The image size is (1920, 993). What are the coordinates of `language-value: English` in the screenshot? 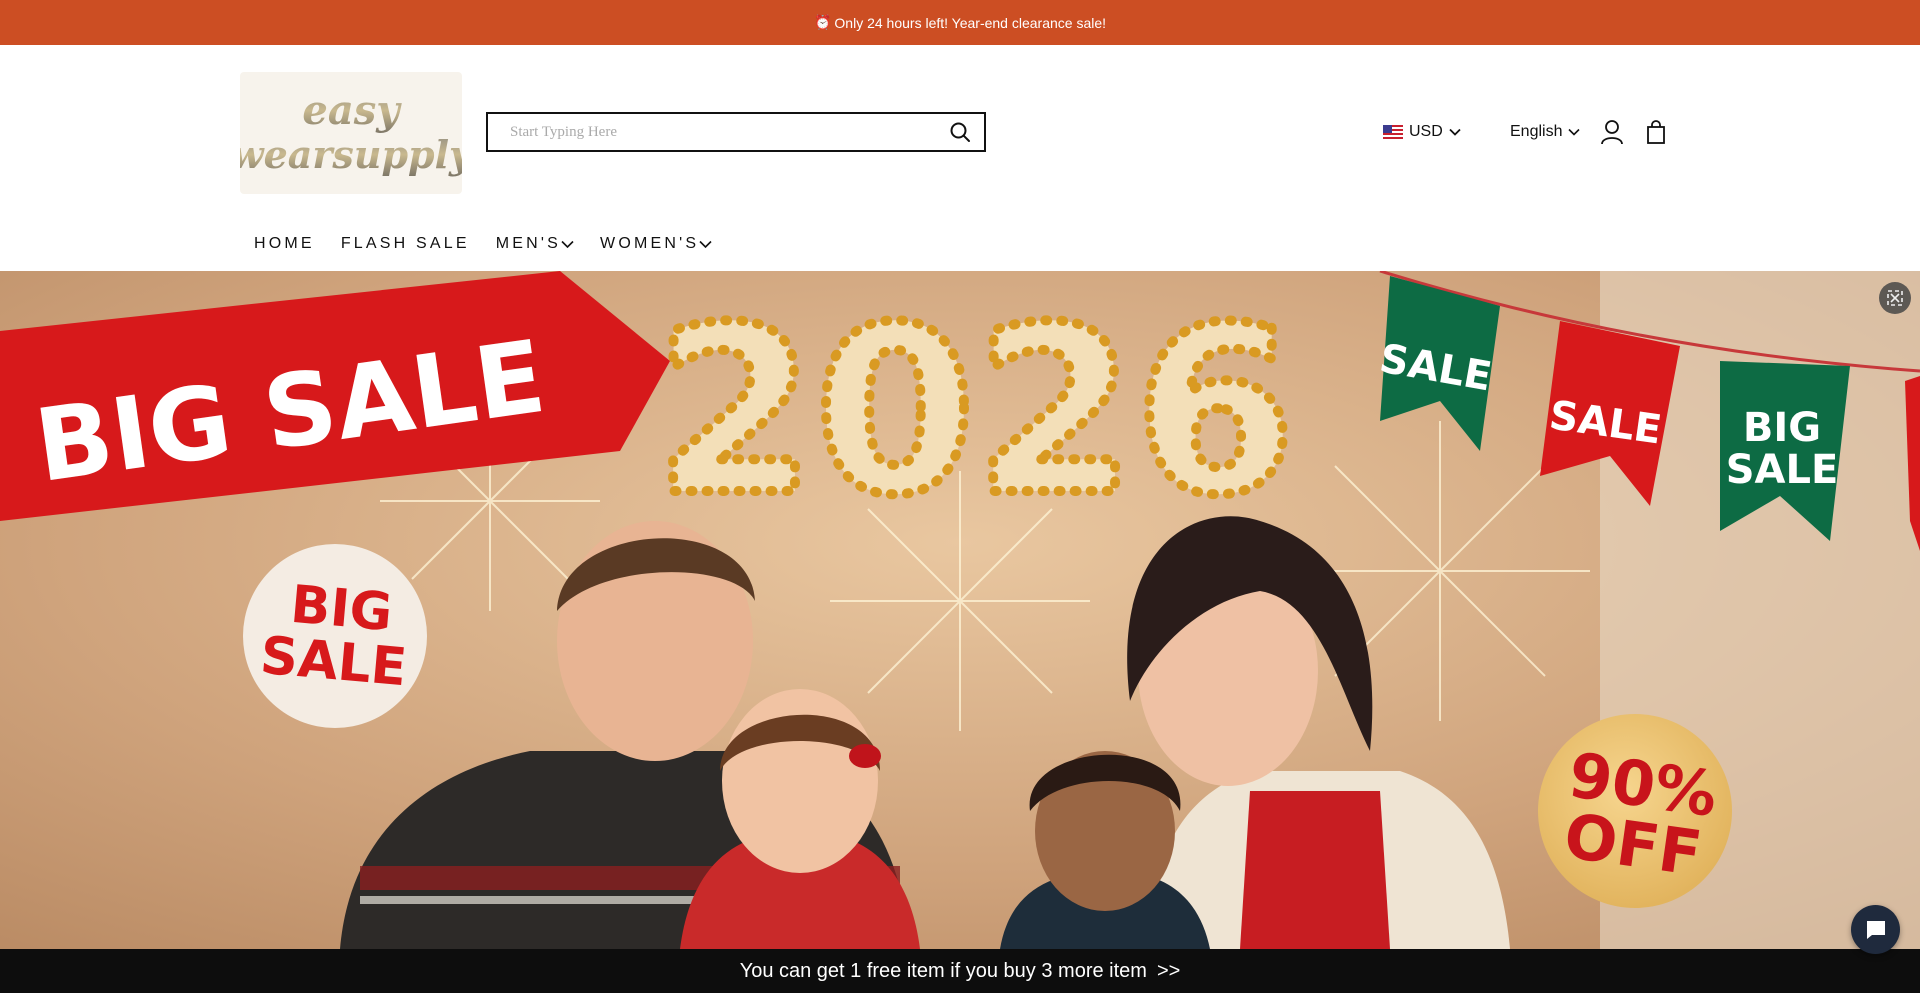 It's located at (1536, 131).